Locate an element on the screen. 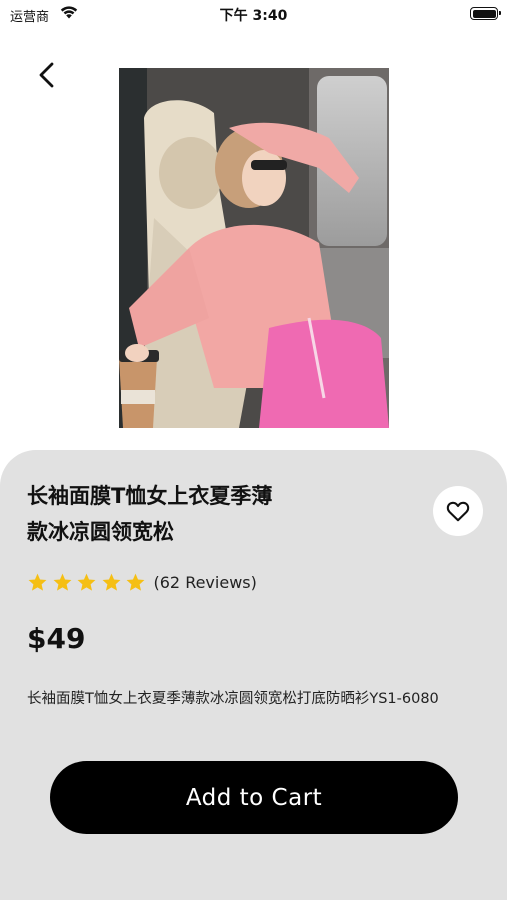 The width and height of the screenshot is (507, 900). add-to-cart-button: Add to Cart is located at coordinates (254, 797).